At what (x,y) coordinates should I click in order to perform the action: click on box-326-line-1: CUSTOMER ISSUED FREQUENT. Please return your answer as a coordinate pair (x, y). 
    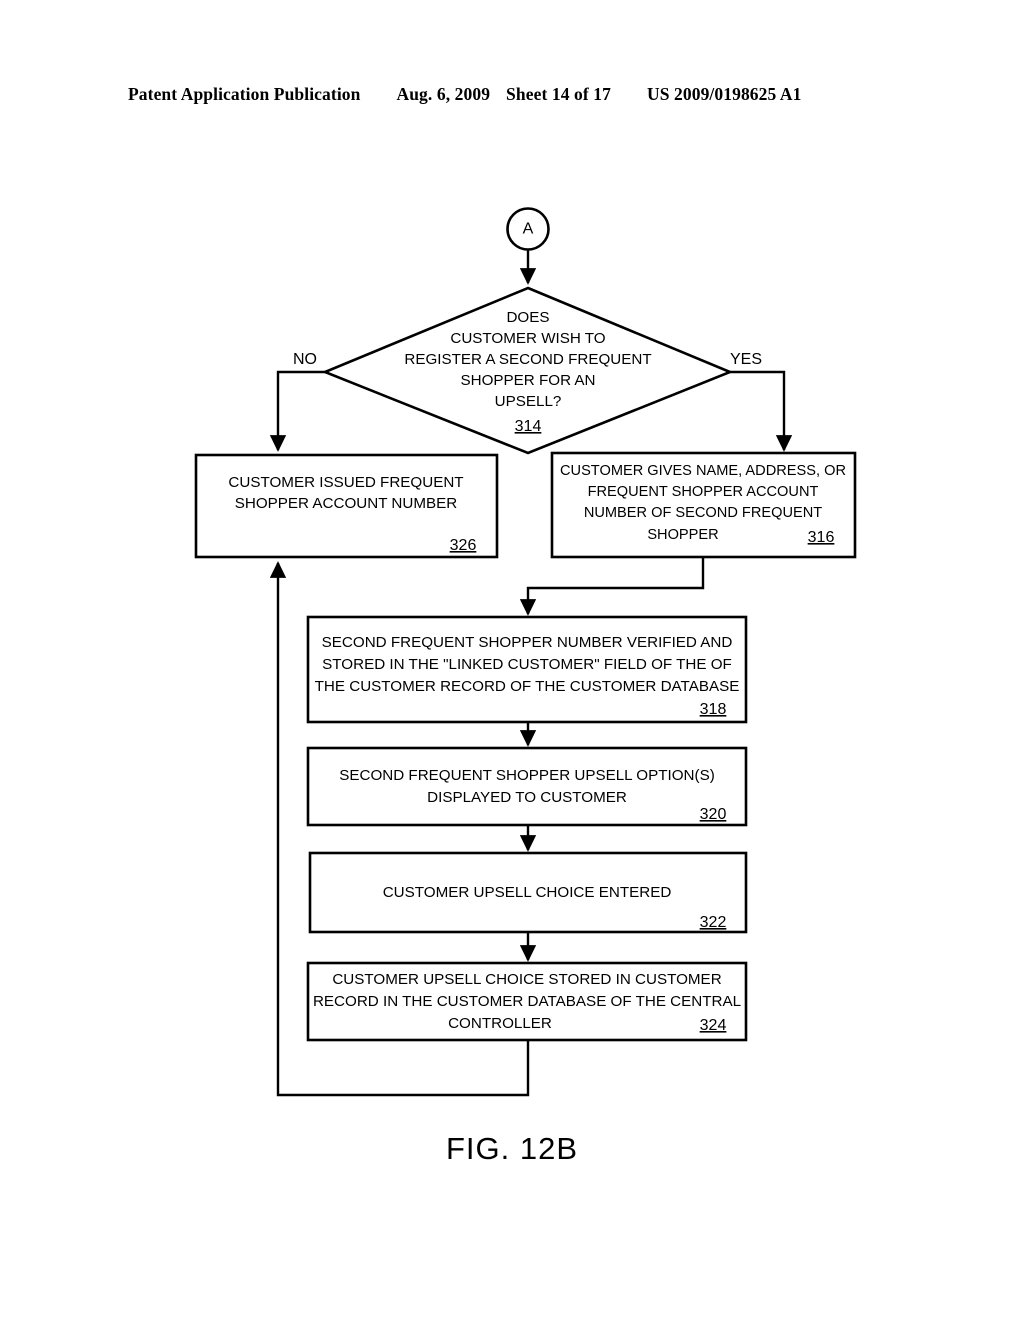
    Looking at the image, I should click on (345, 482).